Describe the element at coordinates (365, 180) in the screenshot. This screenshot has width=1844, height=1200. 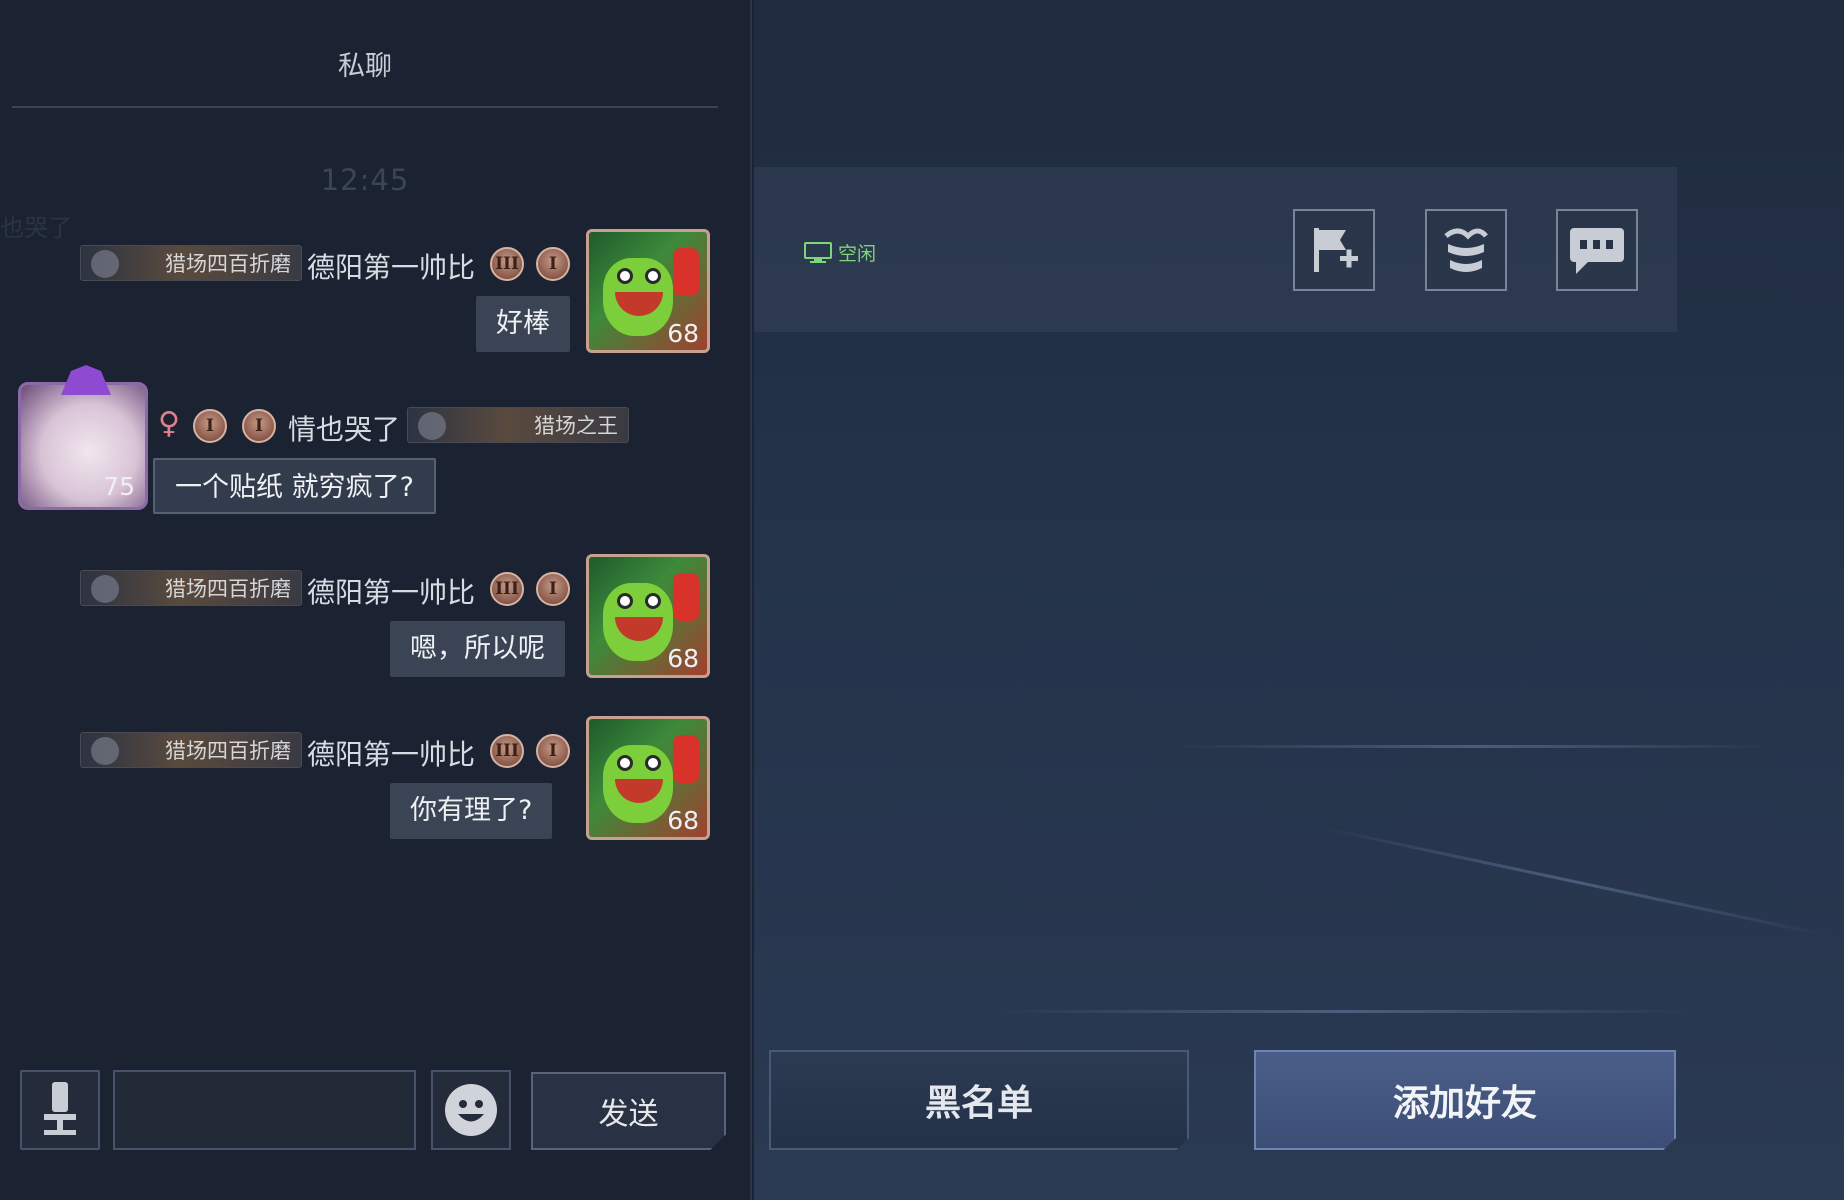
I see `message-timestamp: 12:45` at that location.